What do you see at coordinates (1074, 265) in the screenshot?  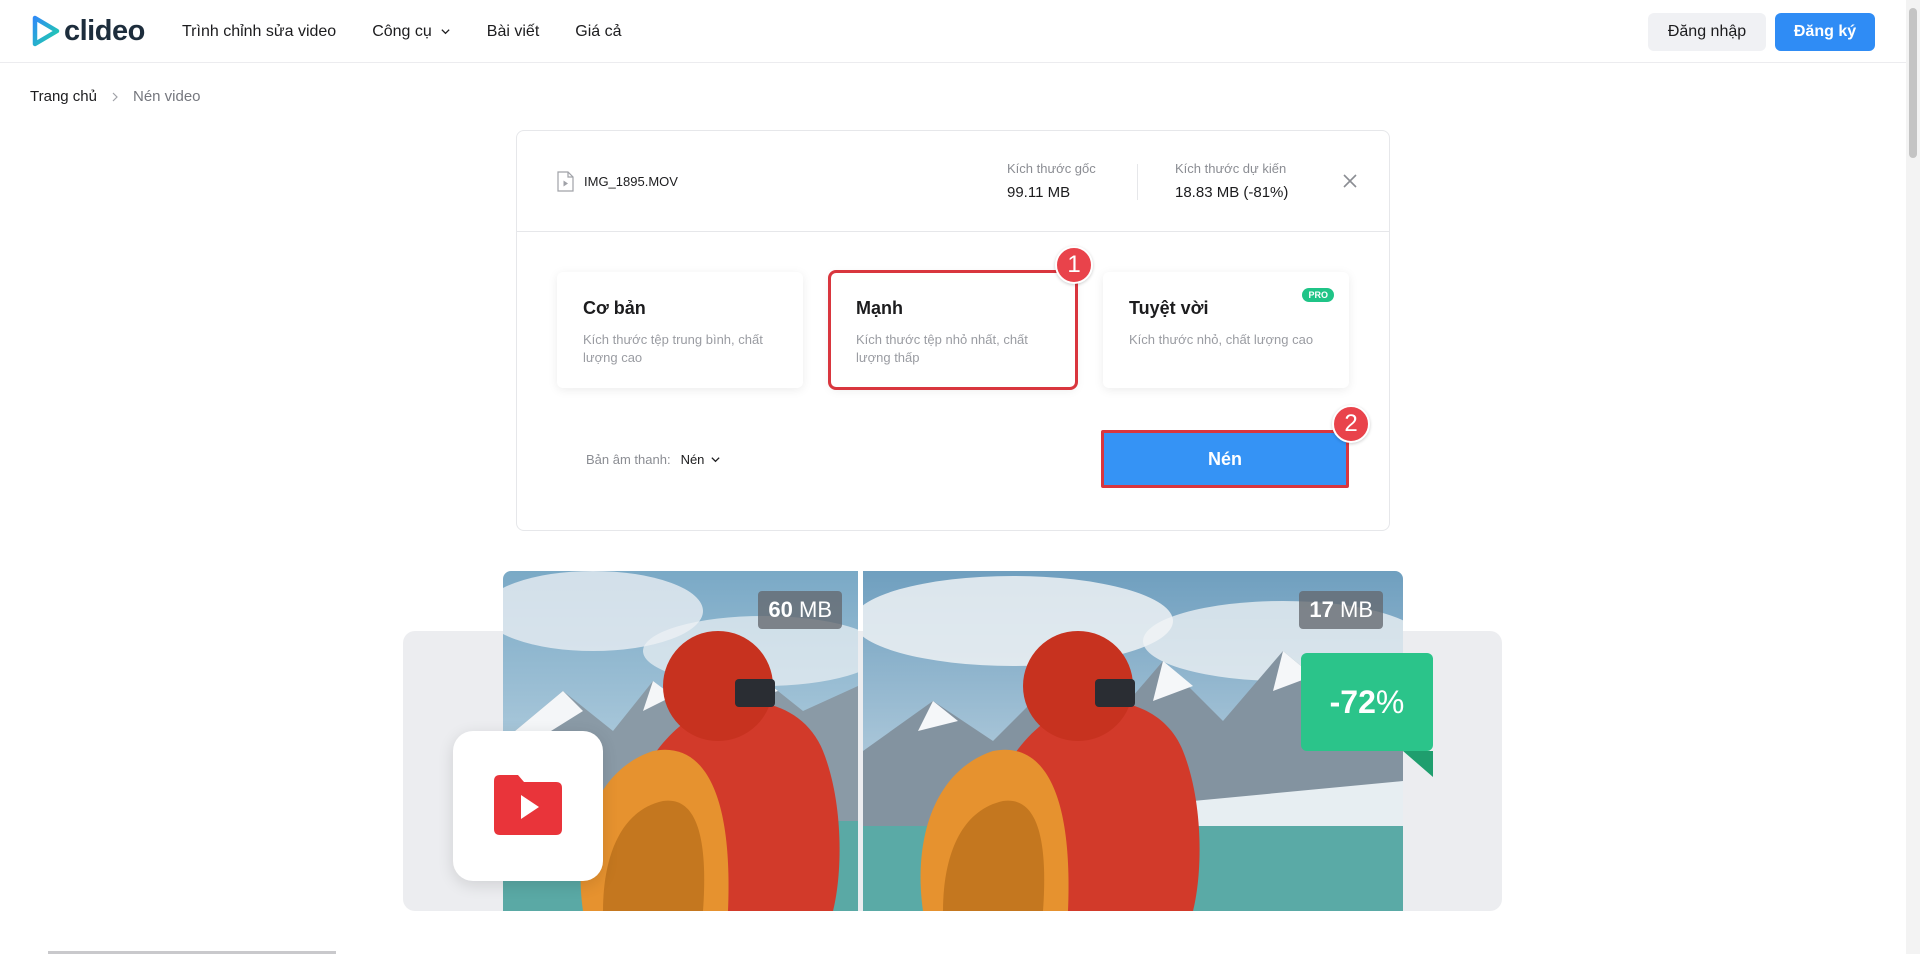 I see `step-marker-1: 1` at bounding box center [1074, 265].